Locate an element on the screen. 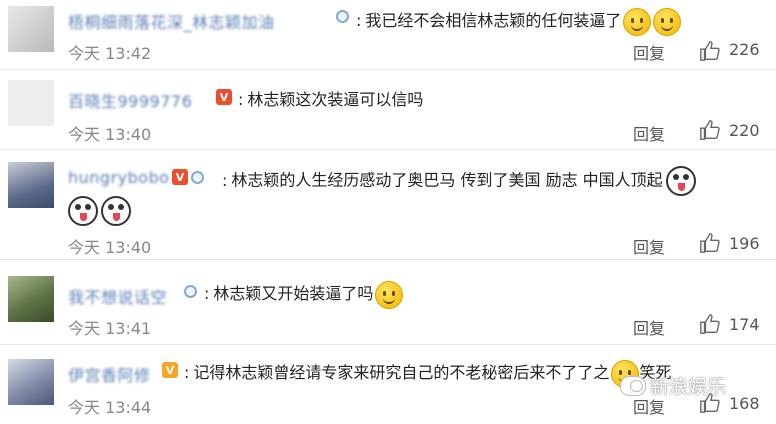 The width and height of the screenshot is (776, 424). like-count: 226 is located at coordinates (744, 49).